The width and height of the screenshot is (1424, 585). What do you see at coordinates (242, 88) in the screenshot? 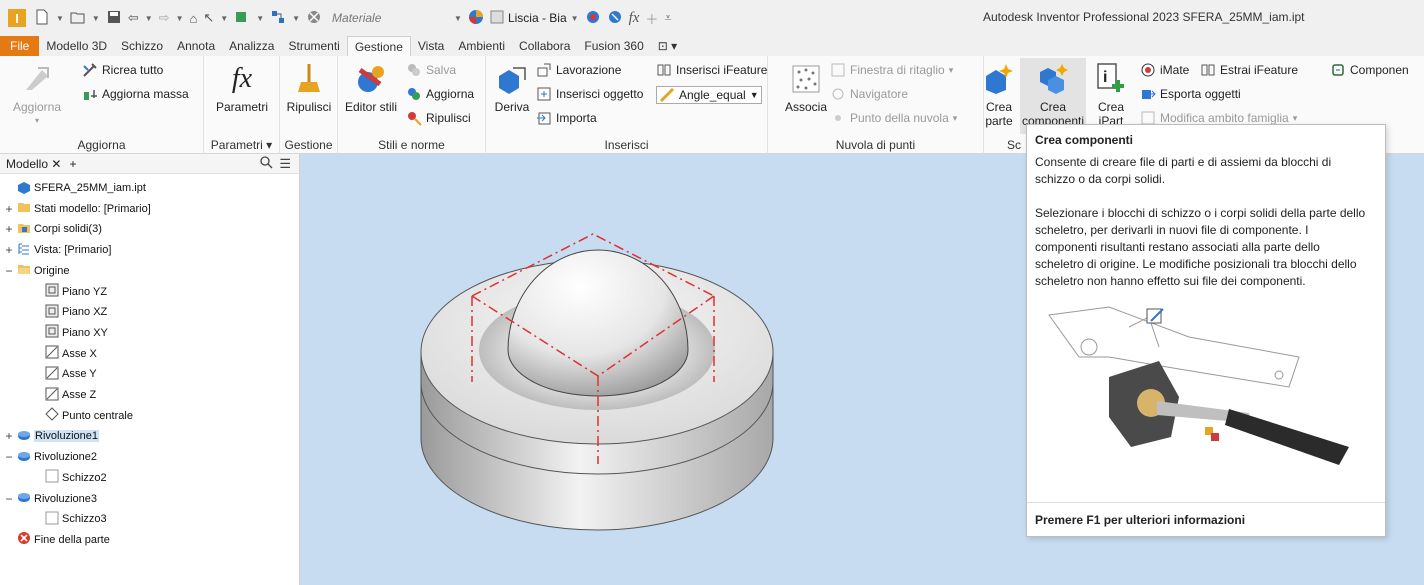
I see `parametri-button: fx Parametri` at bounding box center [242, 88].